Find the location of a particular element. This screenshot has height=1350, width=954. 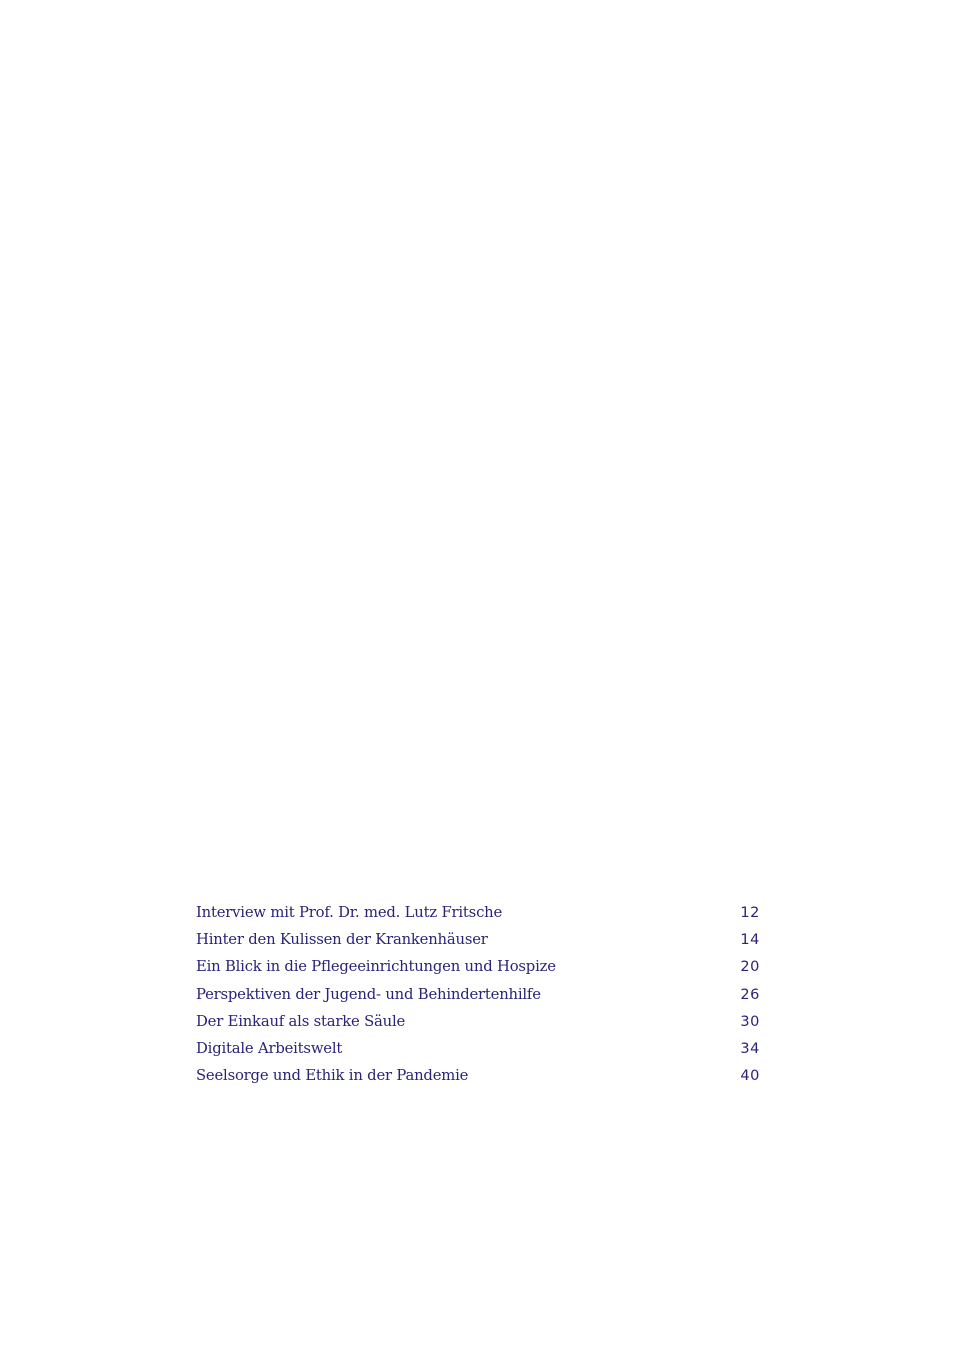

toc-entry-page-number: 30 is located at coordinates (750, 1021).